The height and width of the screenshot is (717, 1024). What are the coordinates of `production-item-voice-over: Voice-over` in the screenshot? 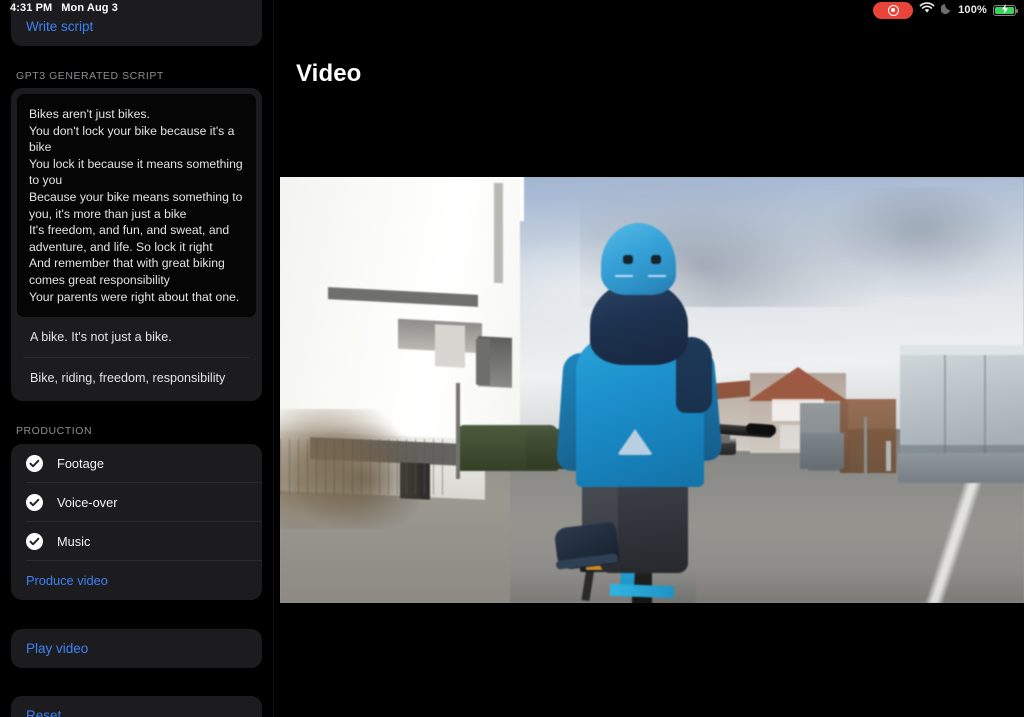 It's located at (136, 502).